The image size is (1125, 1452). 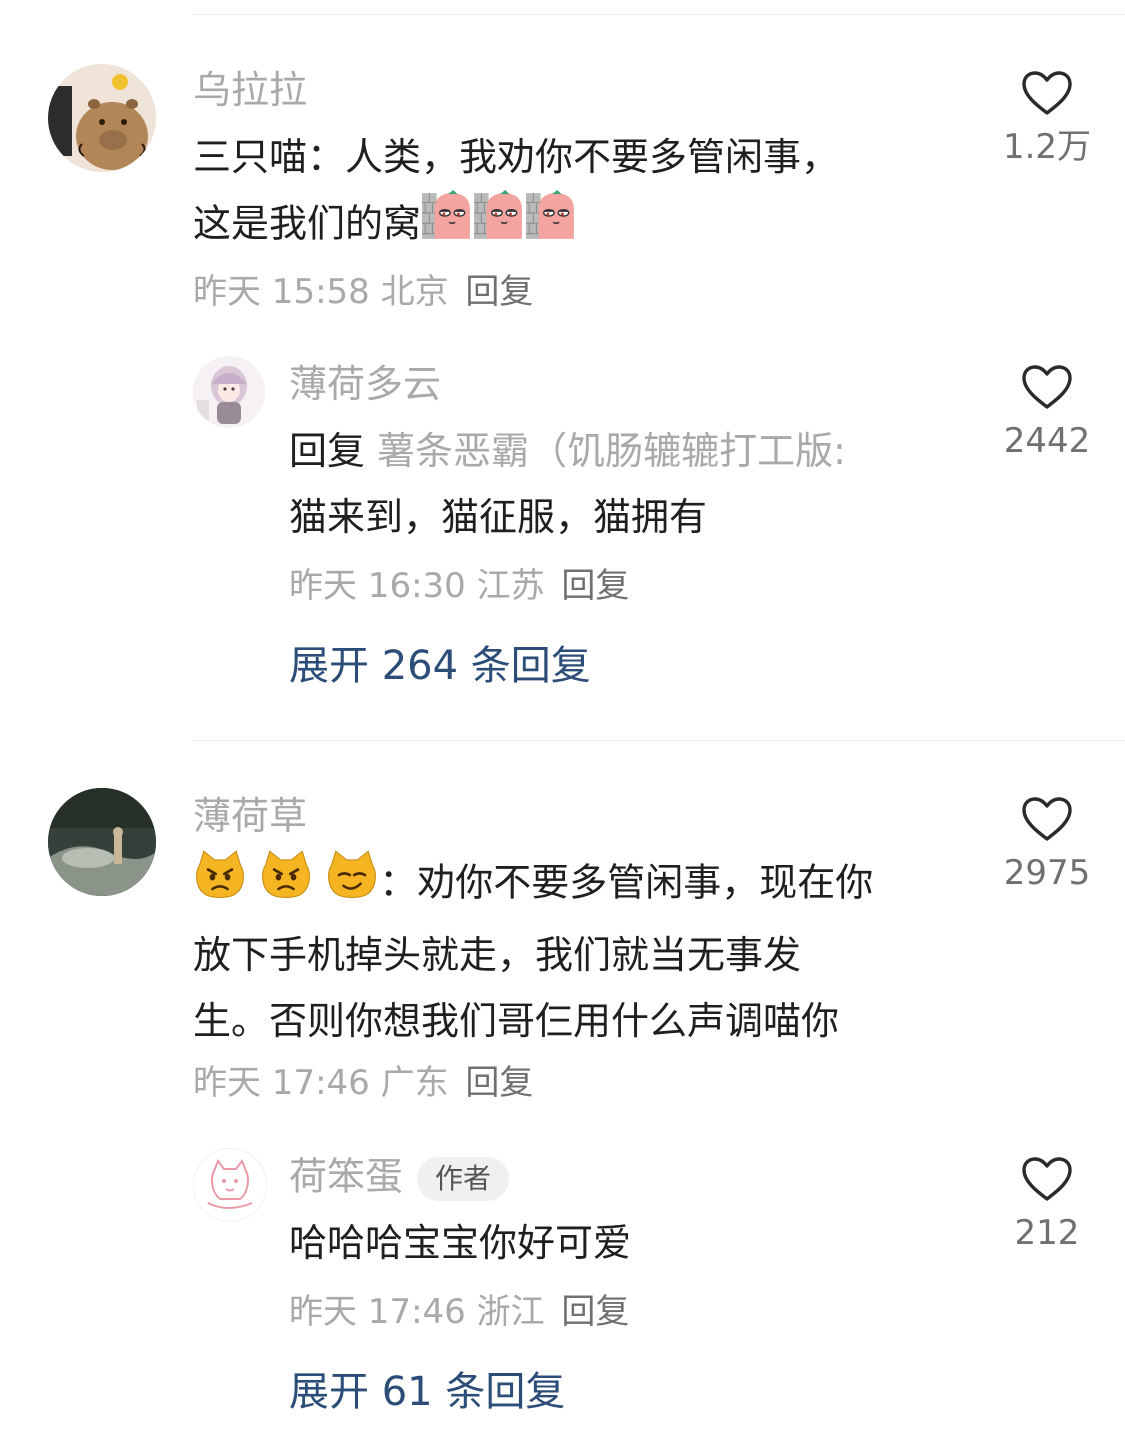 What do you see at coordinates (1047, 411) in the screenshot?
I see `like-button: 2442` at bounding box center [1047, 411].